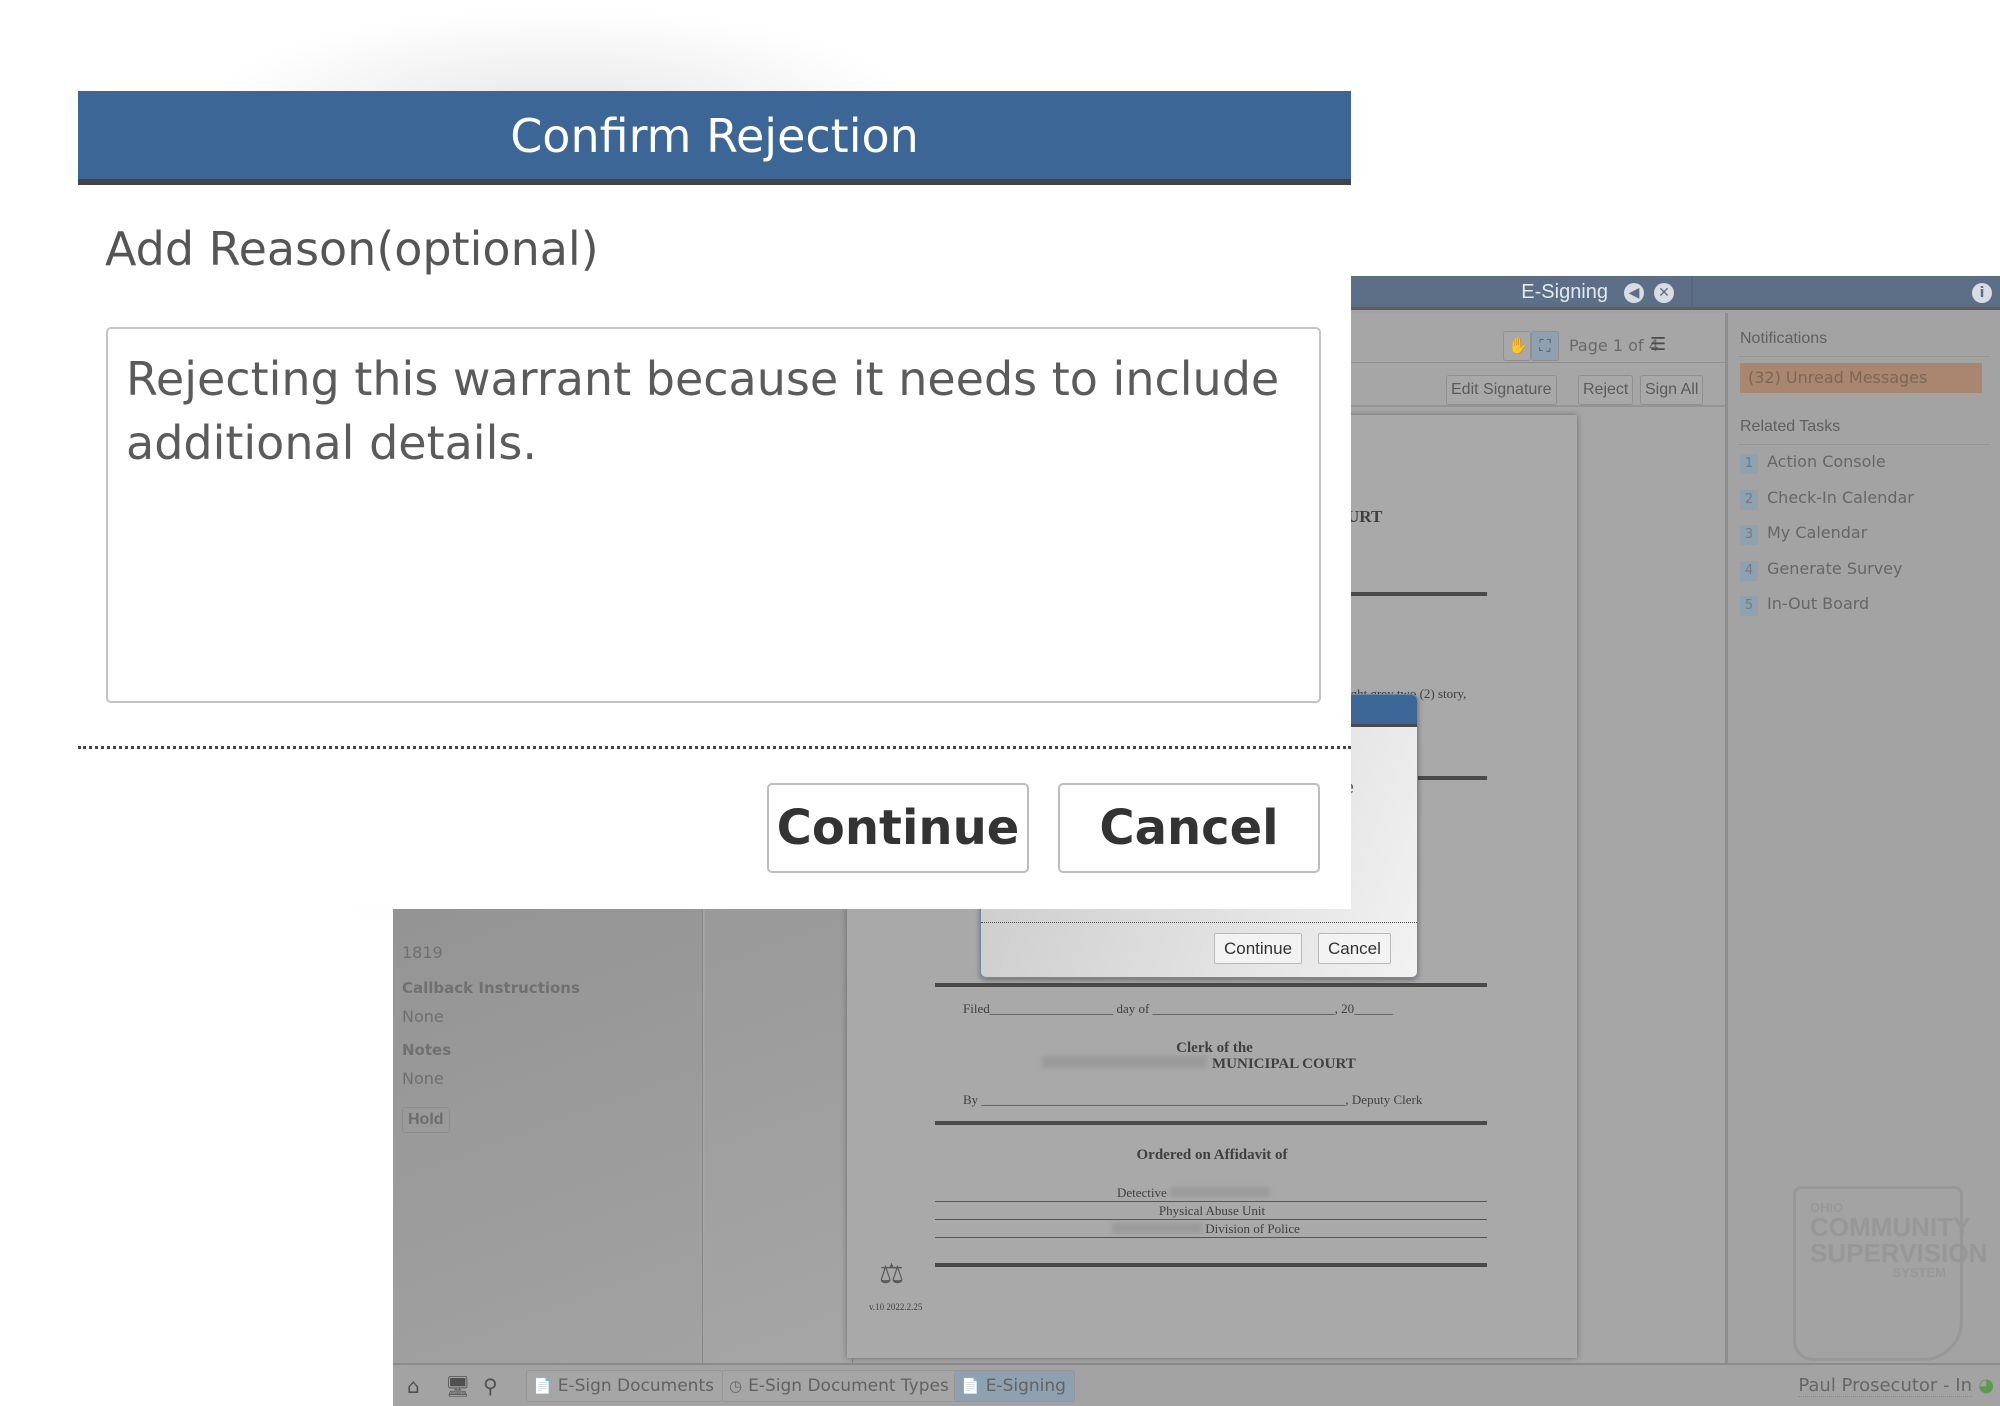 The width and height of the screenshot is (2000, 1406). What do you see at coordinates (1252, 1228) in the screenshot?
I see `division-text: Division of Police` at bounding box center [1252, 1228].